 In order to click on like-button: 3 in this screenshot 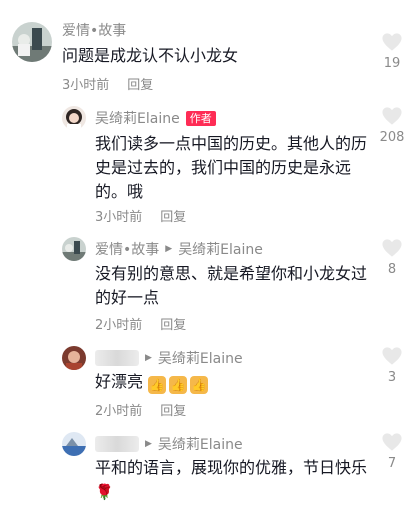, I will do `click(392, 365)`.